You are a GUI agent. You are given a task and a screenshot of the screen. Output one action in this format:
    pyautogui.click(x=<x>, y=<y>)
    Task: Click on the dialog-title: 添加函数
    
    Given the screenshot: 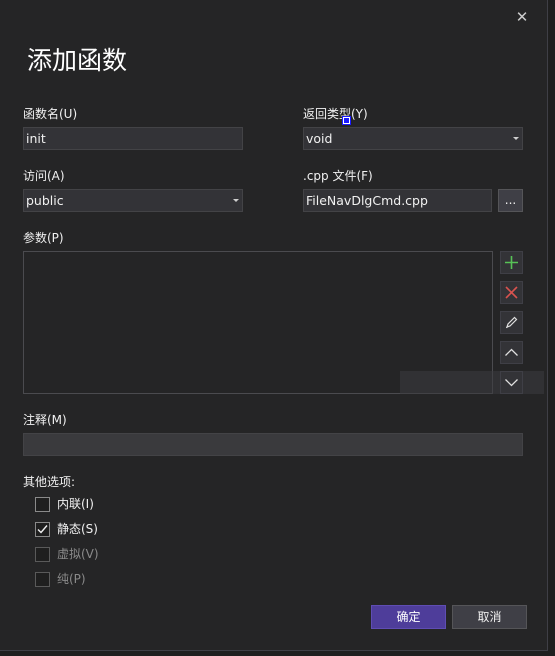 What is the action you would take?
    pyautogui.click(x=77, y=60)
    